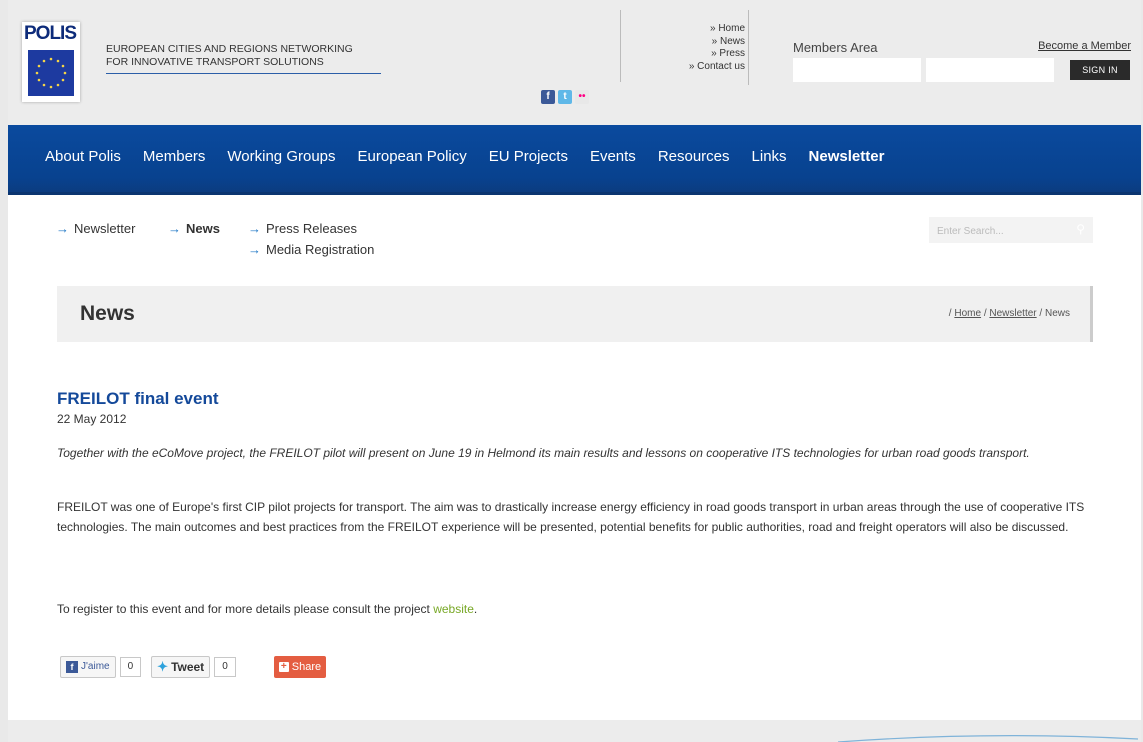  I want to click on like-label: J'aime, so click(95, 666).